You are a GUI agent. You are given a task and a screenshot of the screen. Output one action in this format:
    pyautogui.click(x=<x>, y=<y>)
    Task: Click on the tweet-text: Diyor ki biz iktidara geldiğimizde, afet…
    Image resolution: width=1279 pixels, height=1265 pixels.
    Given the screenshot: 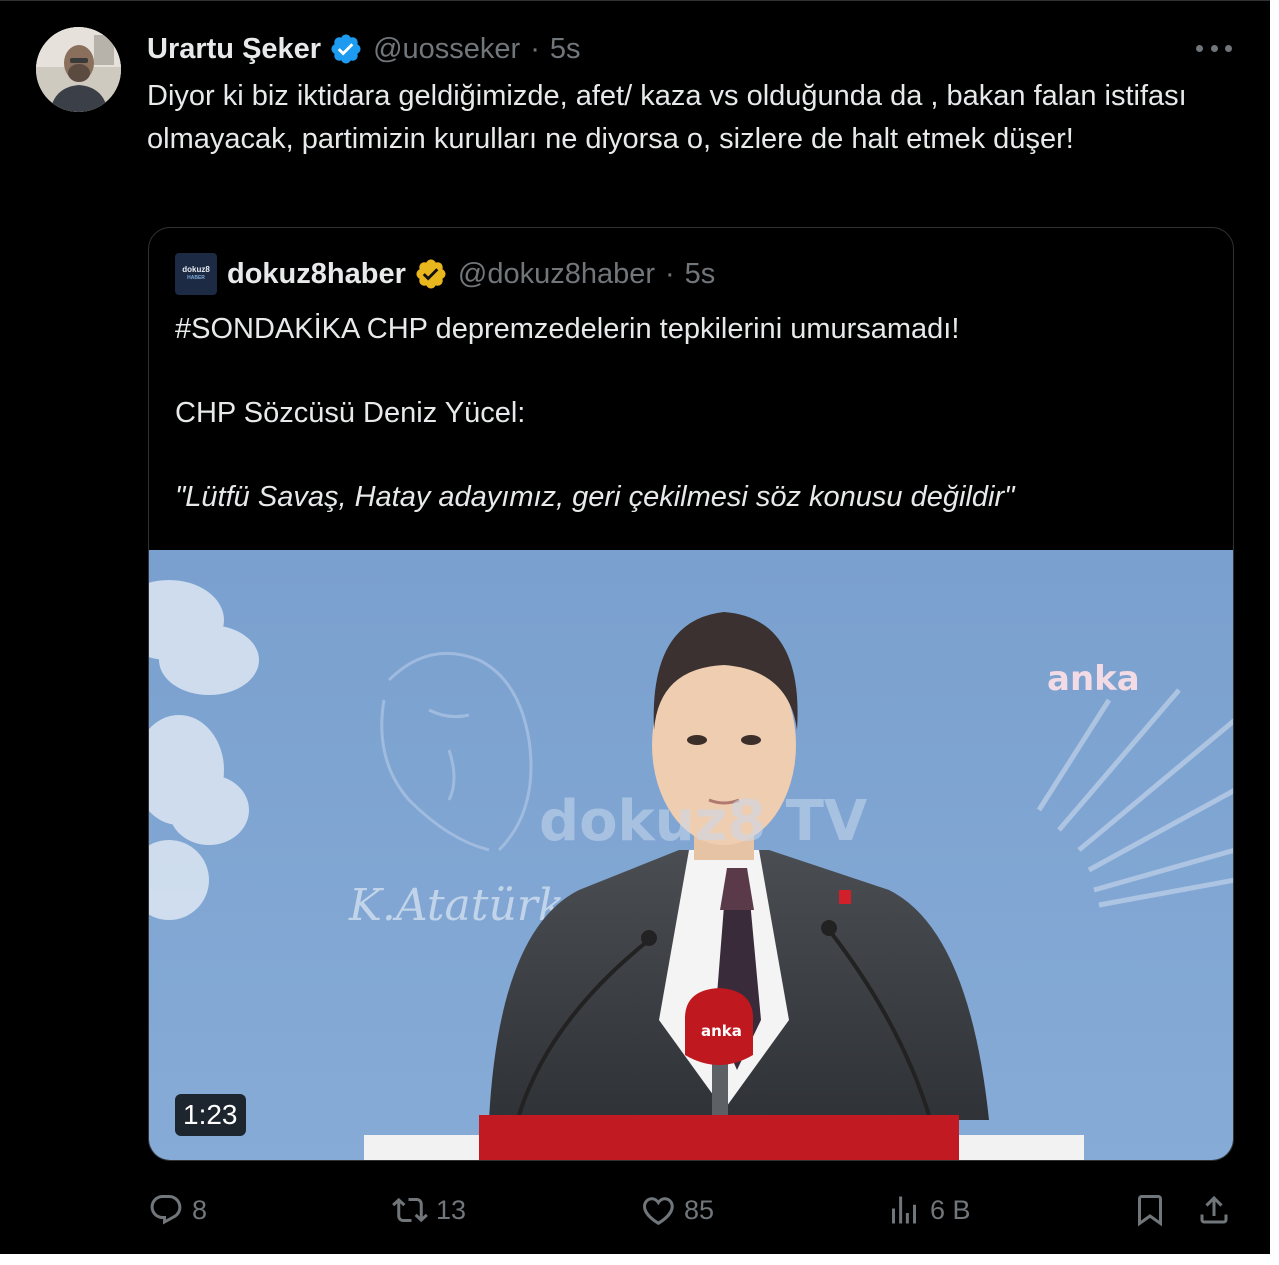 What is the action you would take?
    pyautogui.click(x=667, y=117)
    